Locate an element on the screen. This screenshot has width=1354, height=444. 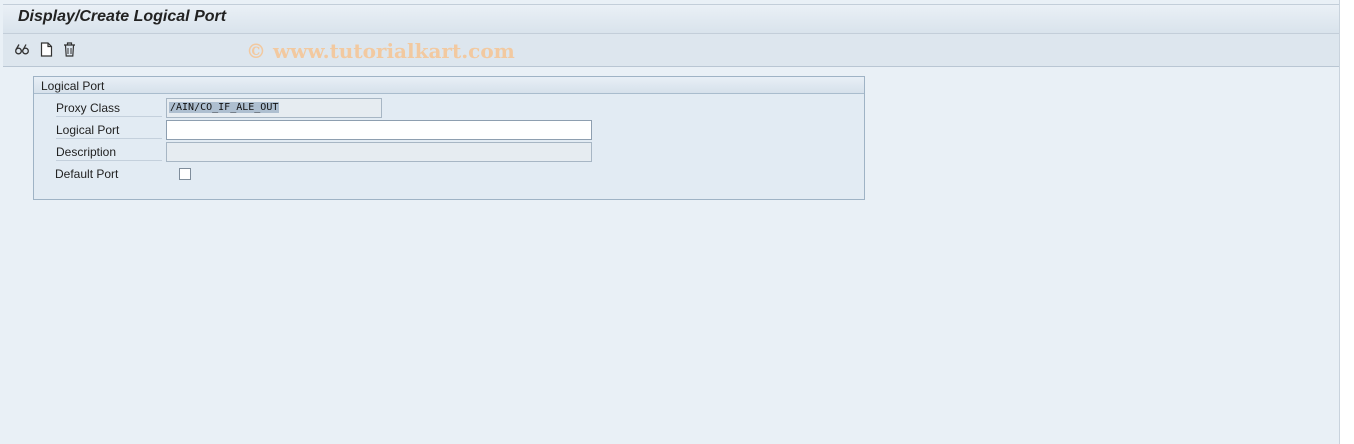
default-port-checkbox is located at coordinates (185, 174).